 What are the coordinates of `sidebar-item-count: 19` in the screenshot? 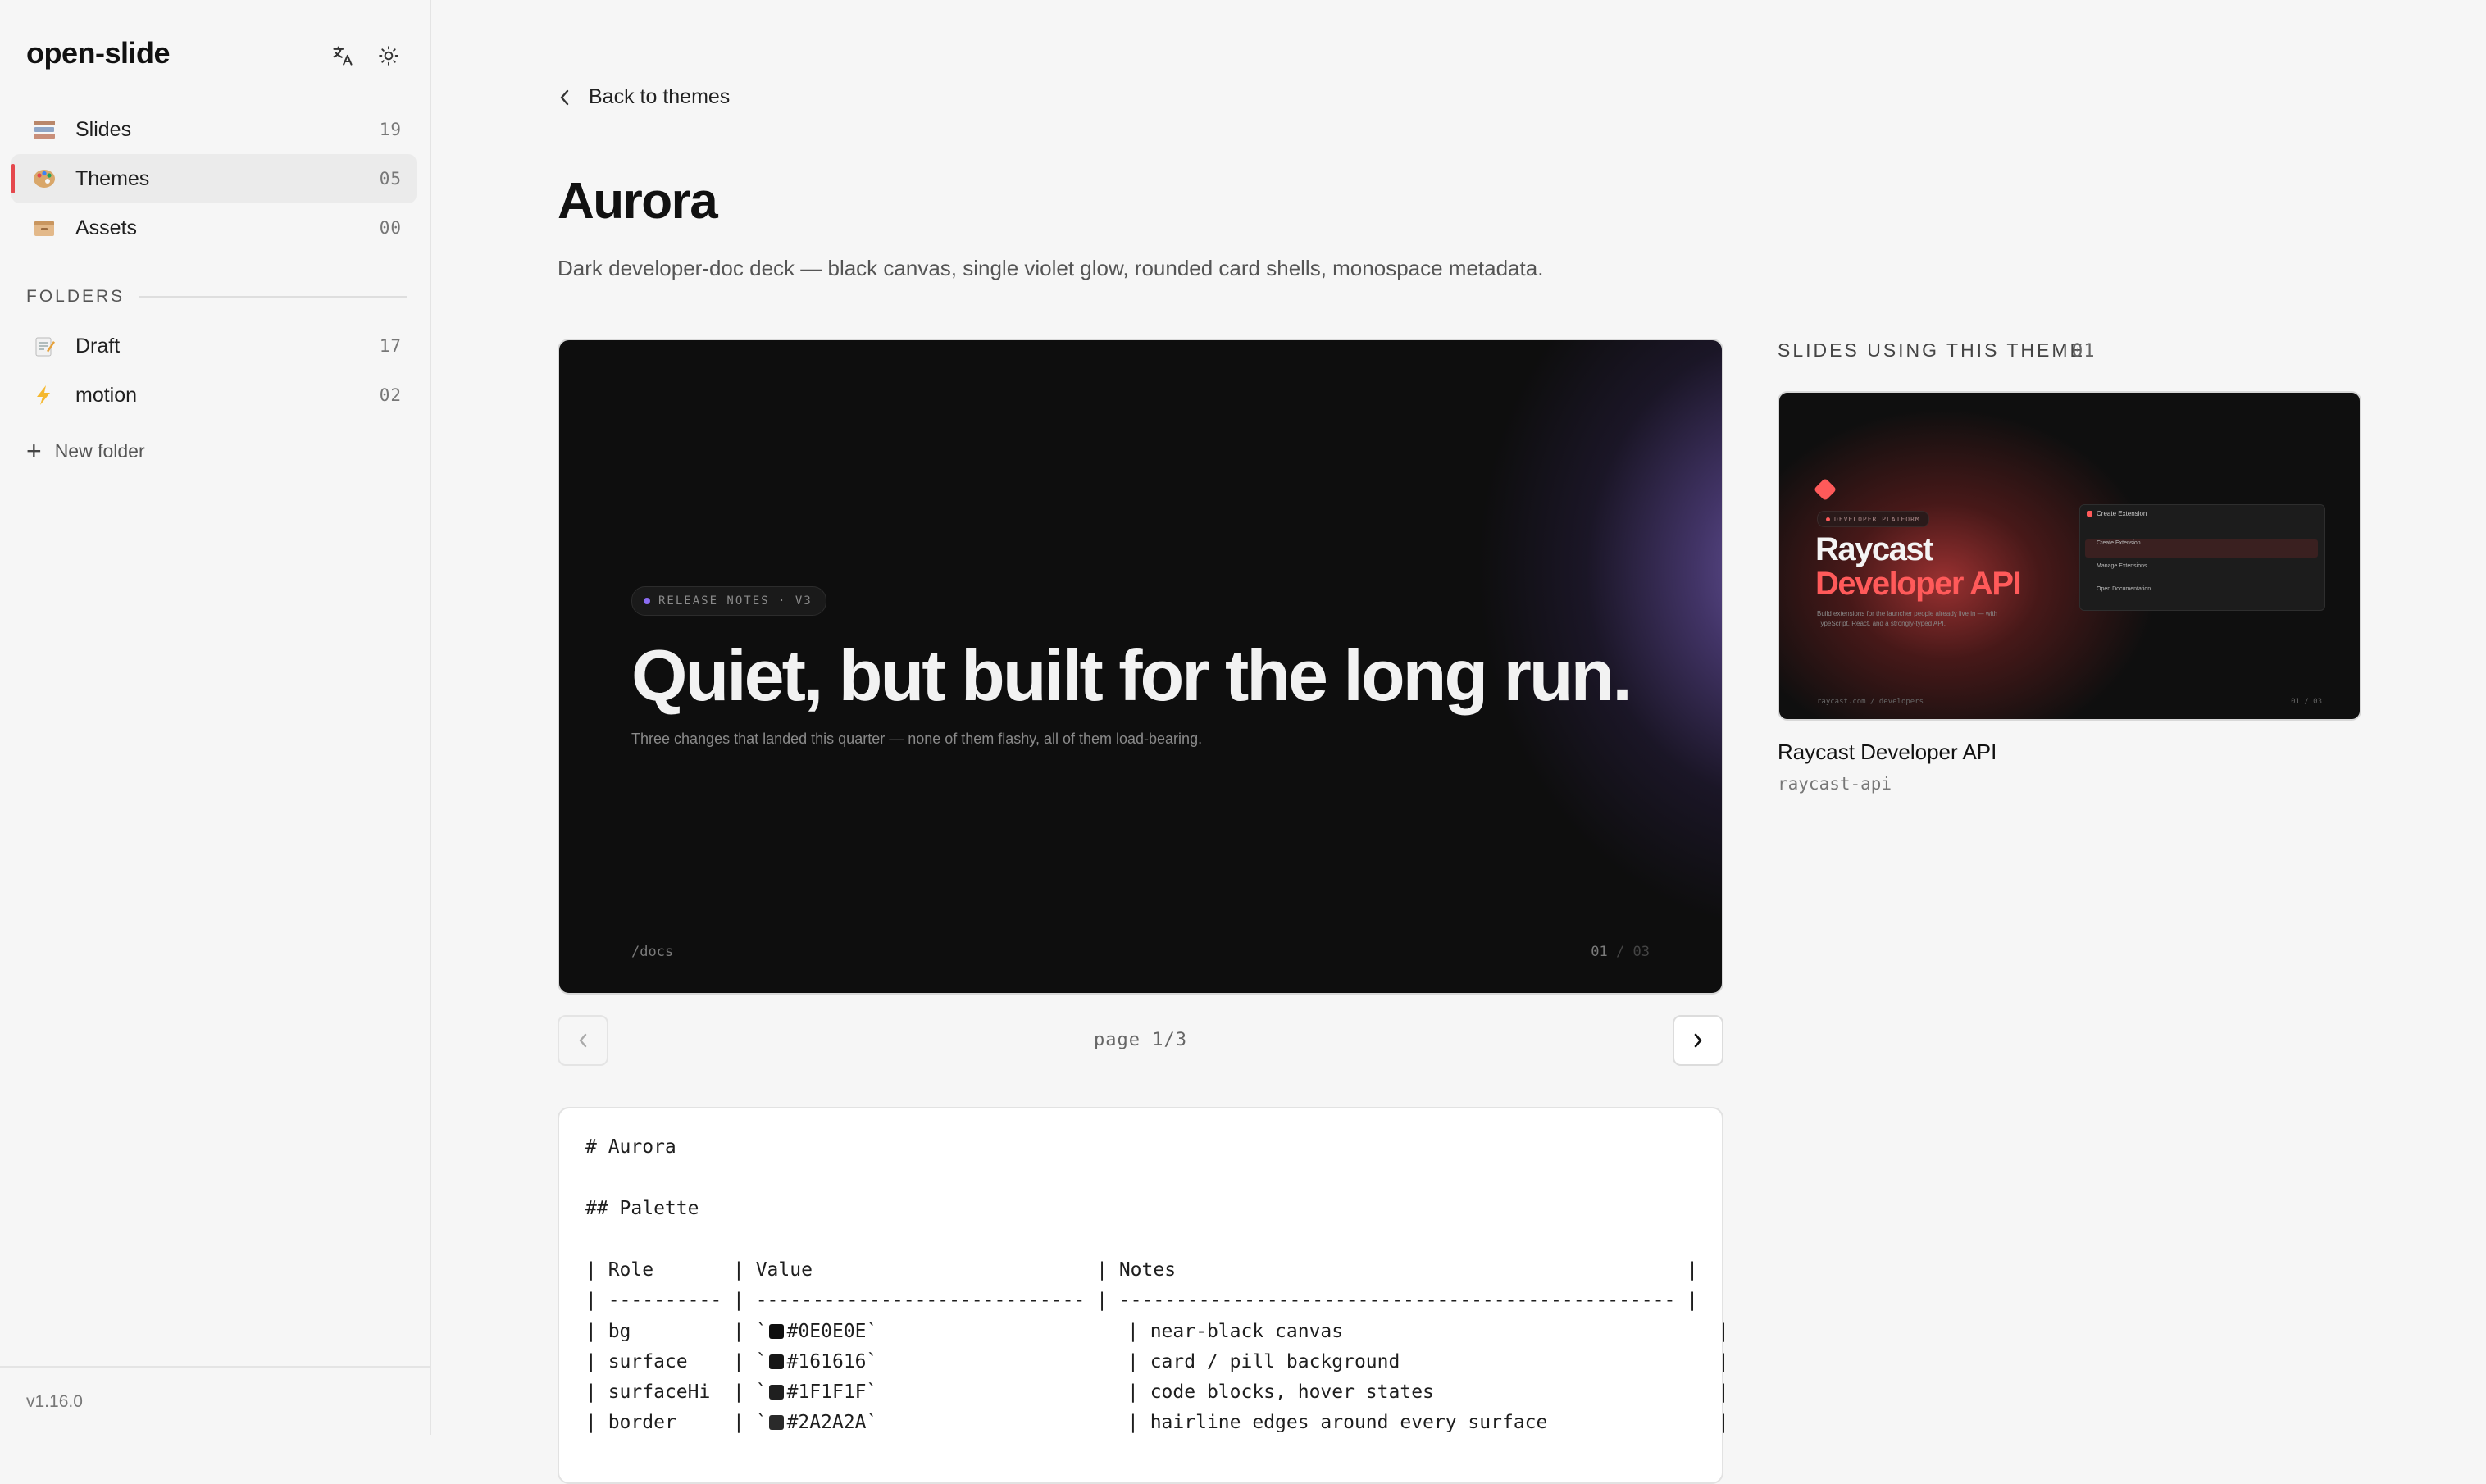 It's located at (390, 129).